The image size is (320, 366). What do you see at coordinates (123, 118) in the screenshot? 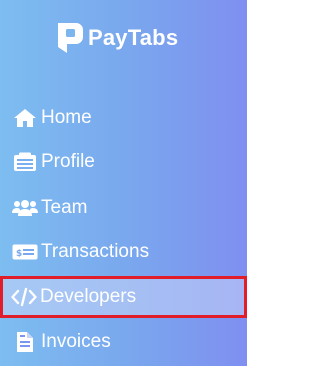
I see `sidebar-item-home: Home` at bounding box center [123, 118].